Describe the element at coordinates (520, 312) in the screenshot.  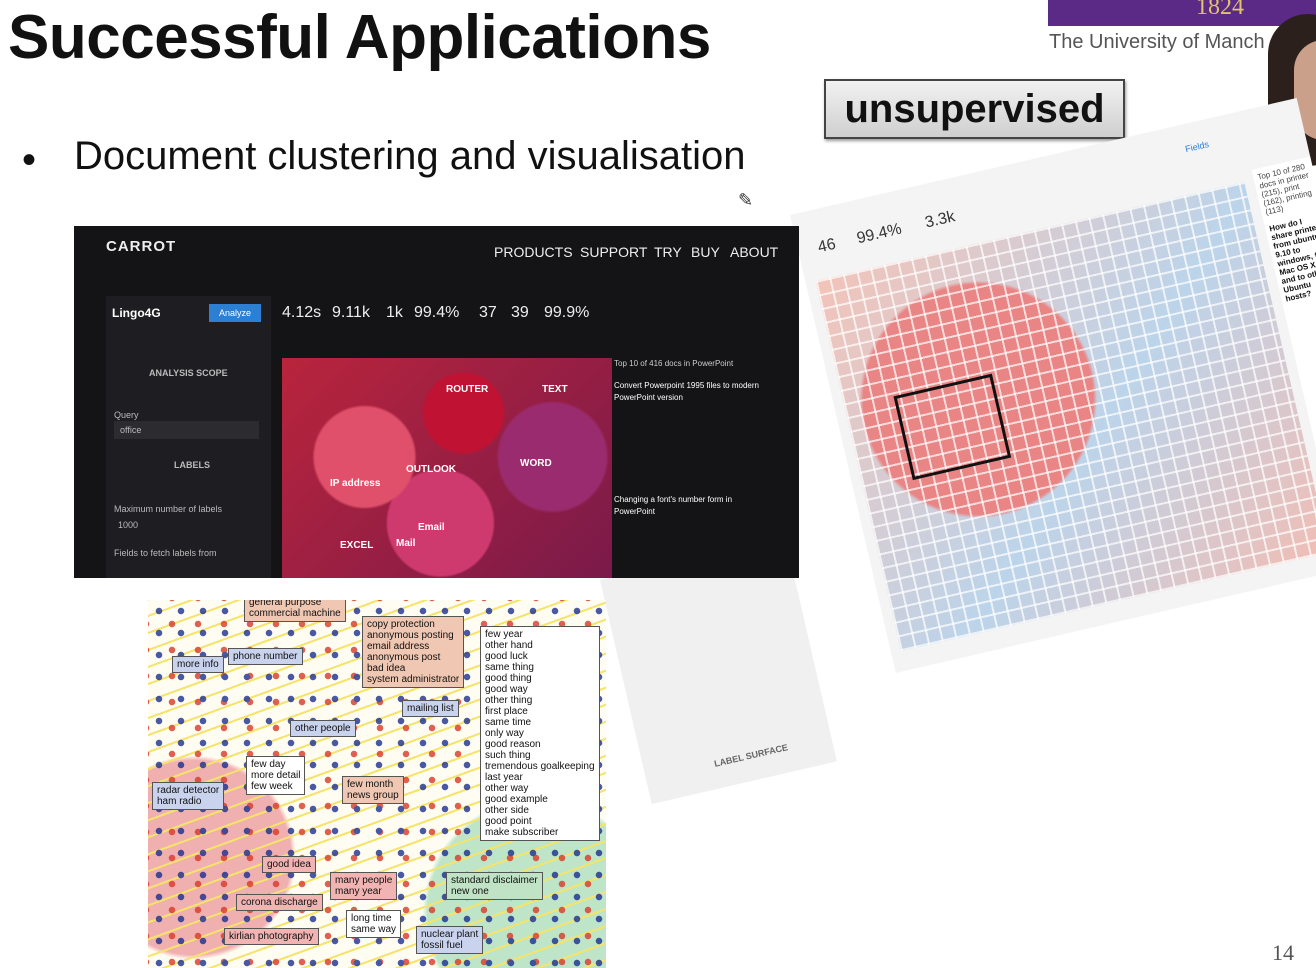
I see `metric-topics: 39` at that location.